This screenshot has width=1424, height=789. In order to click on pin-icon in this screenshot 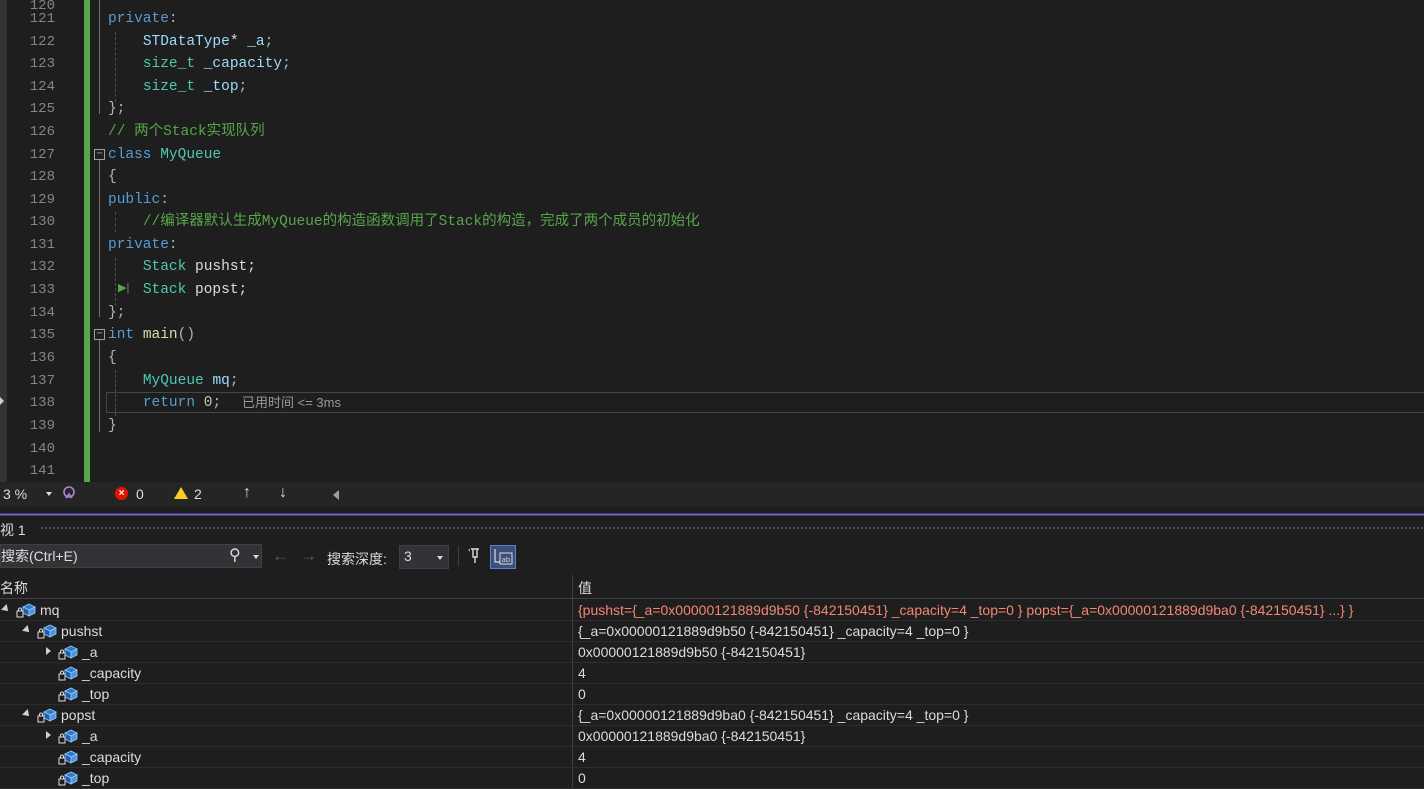, I will do `click(475, 556)`.